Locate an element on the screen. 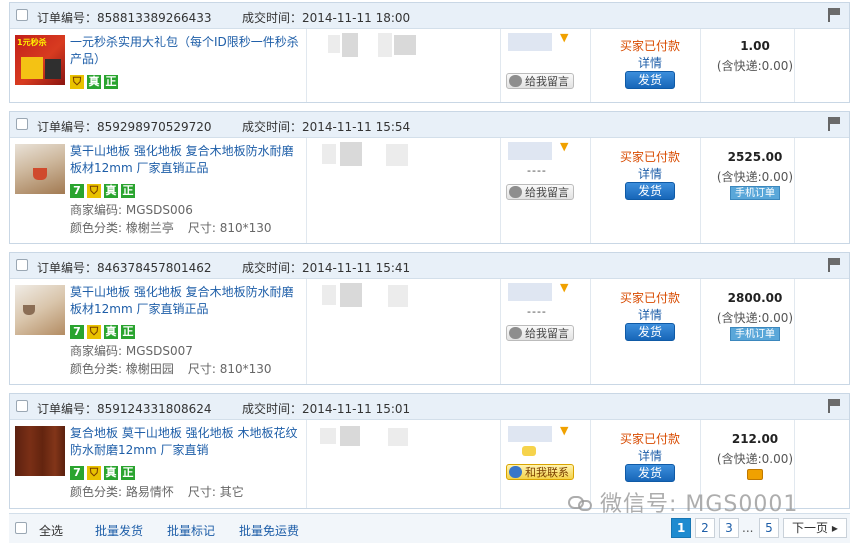 The height and width of the screenshot is (546, 852). next-page-button: 下一页 ▸ is located at coordinates (815, 528).